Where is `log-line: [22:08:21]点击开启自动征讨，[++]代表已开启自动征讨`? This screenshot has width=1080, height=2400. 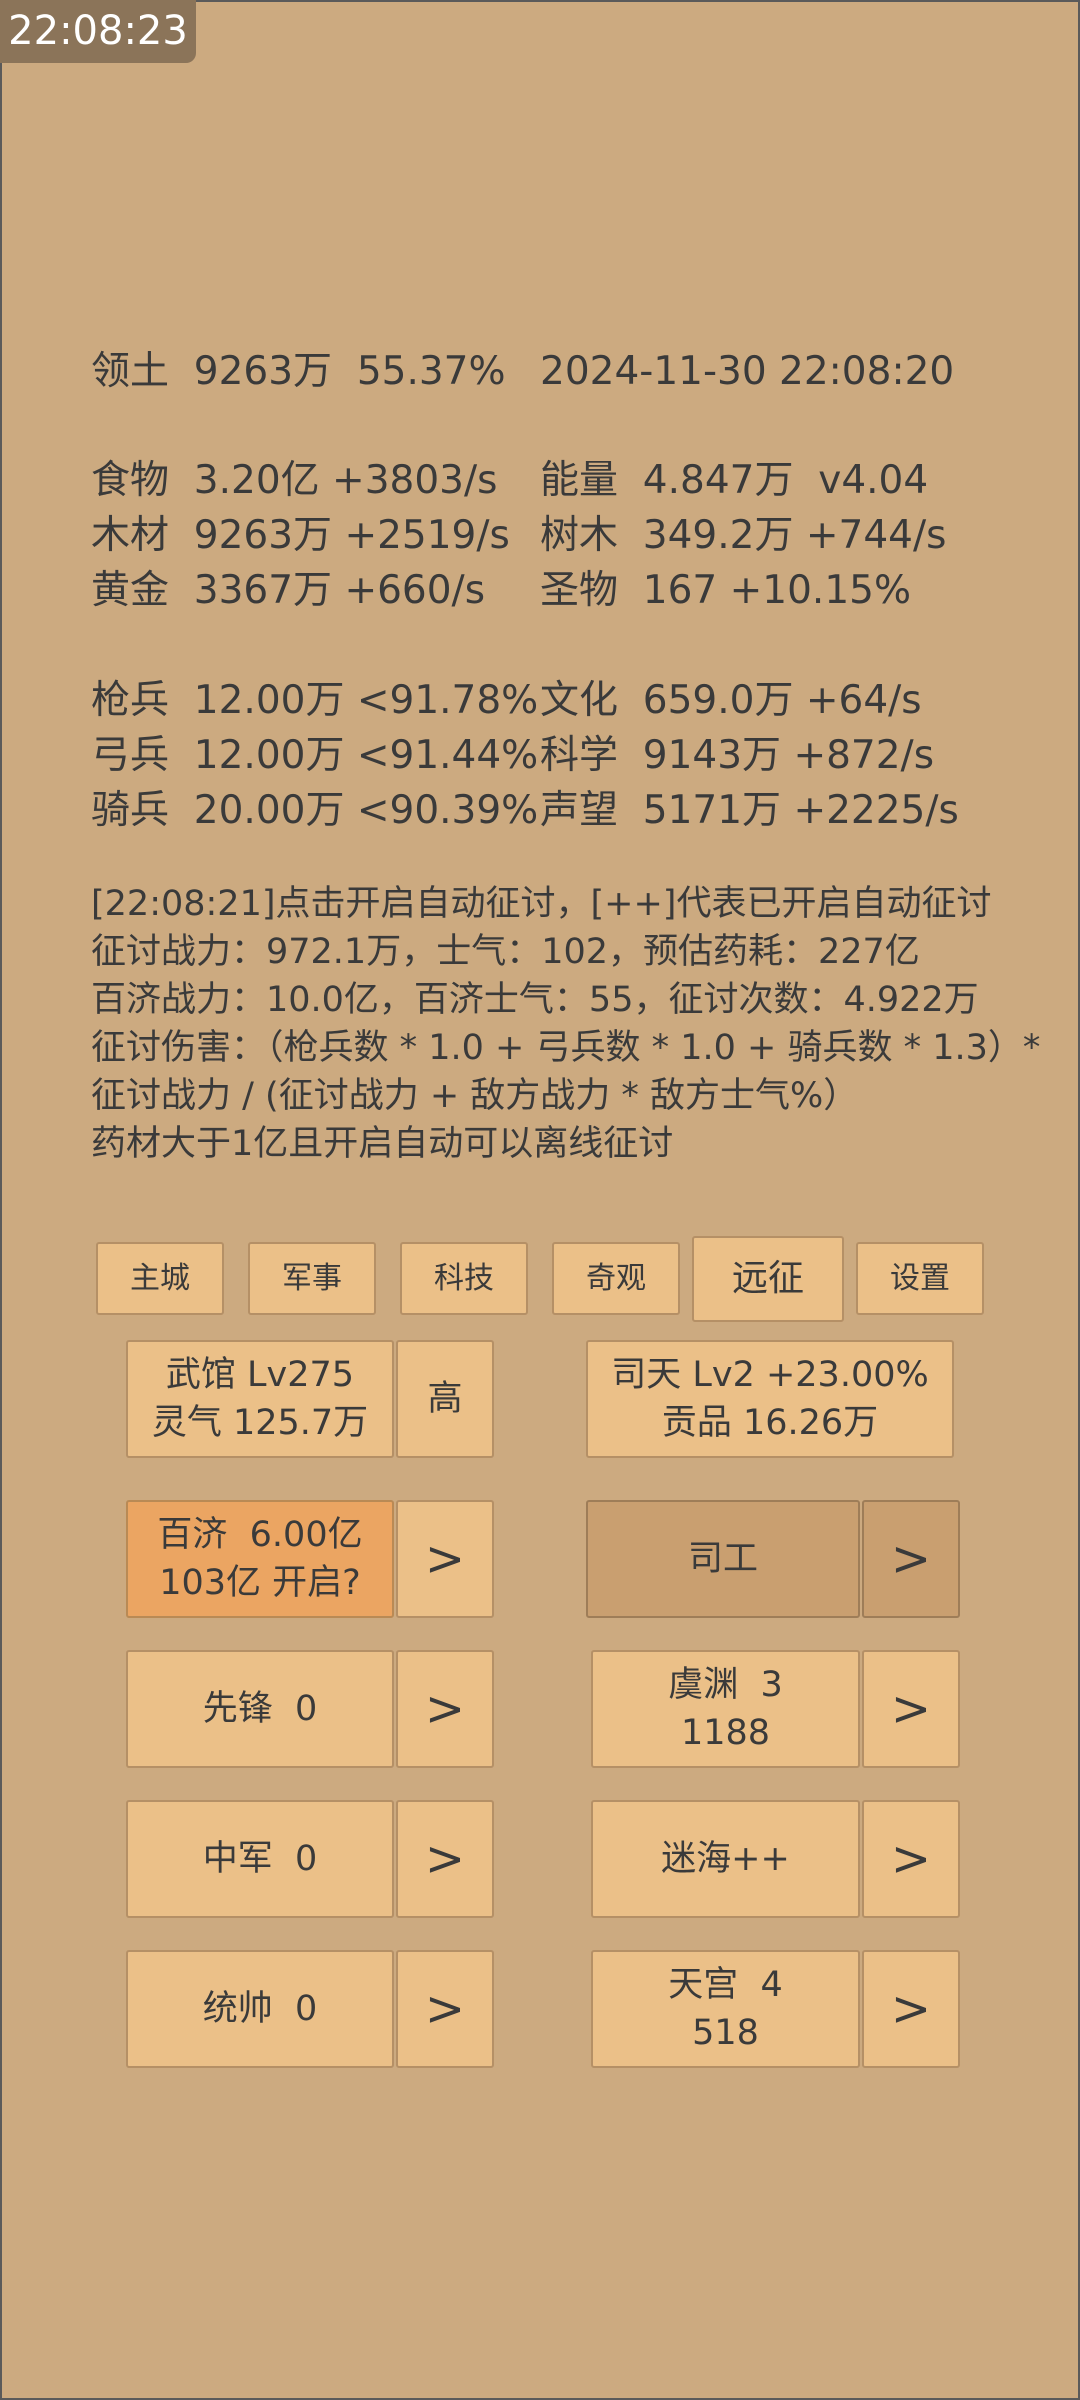
log-line: [22:08:21]点击开启自动征讨，[++]代表已开启自动征讨 is located at coordinates (541, 904).